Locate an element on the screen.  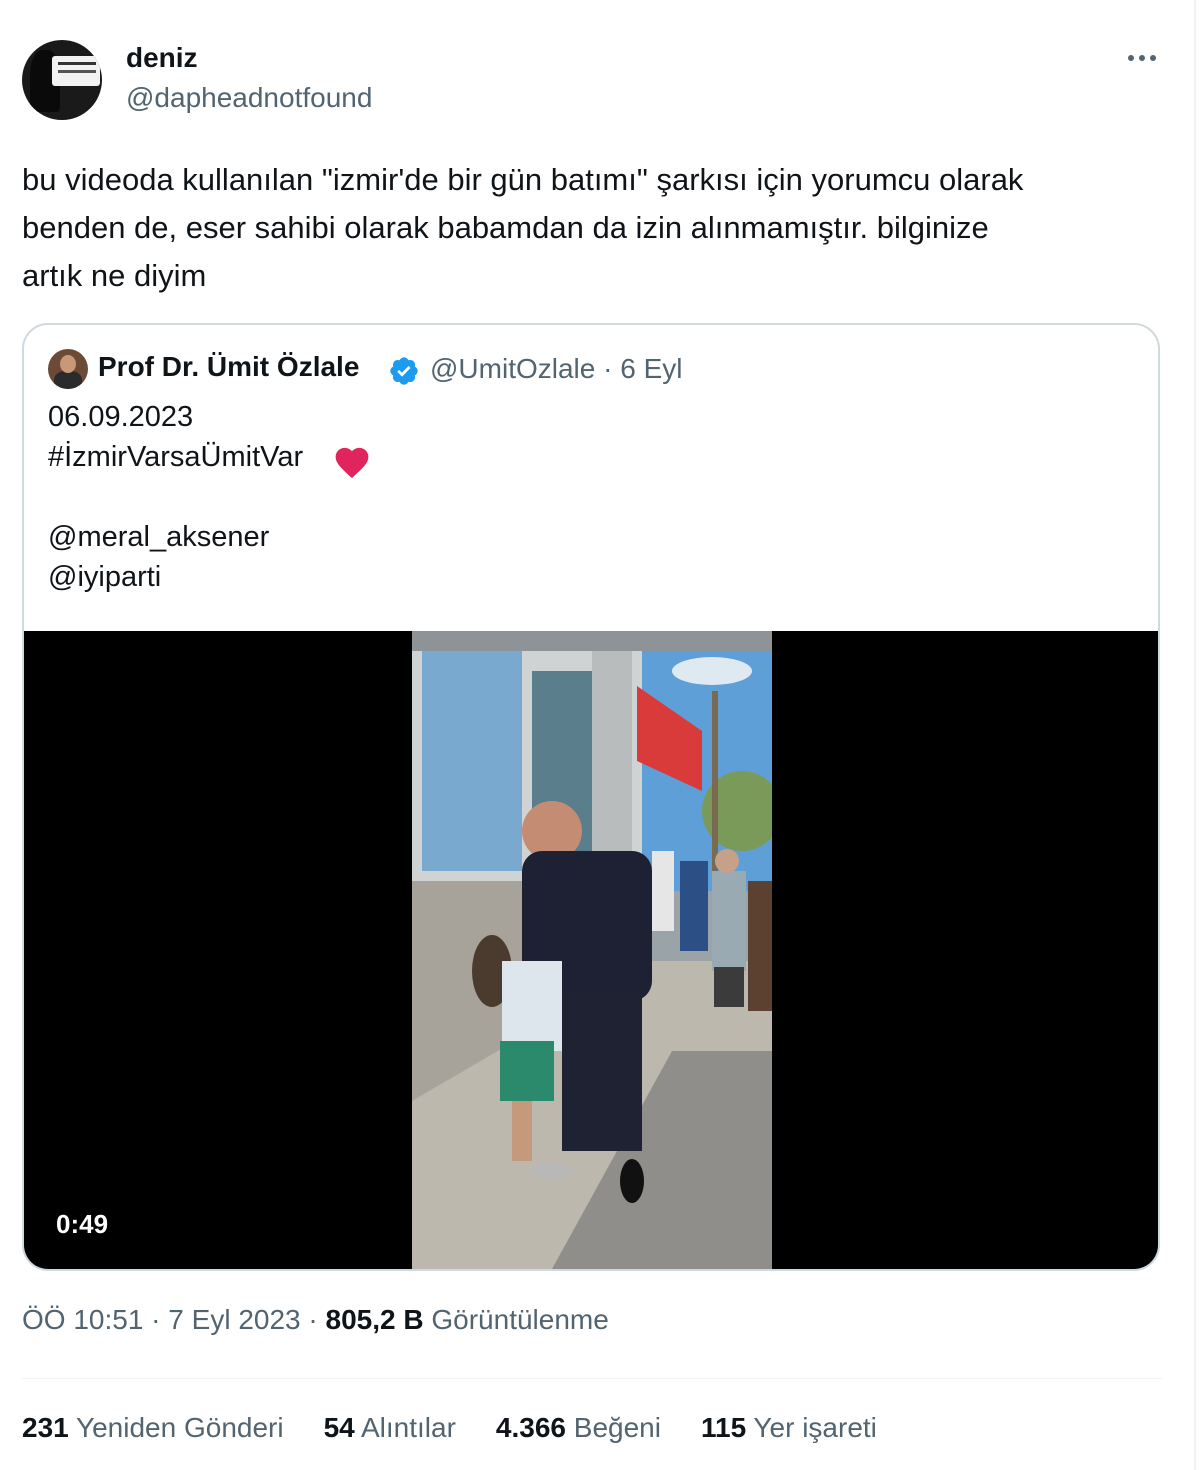
stat-count: 231 is located at coordinates (45, 1427).